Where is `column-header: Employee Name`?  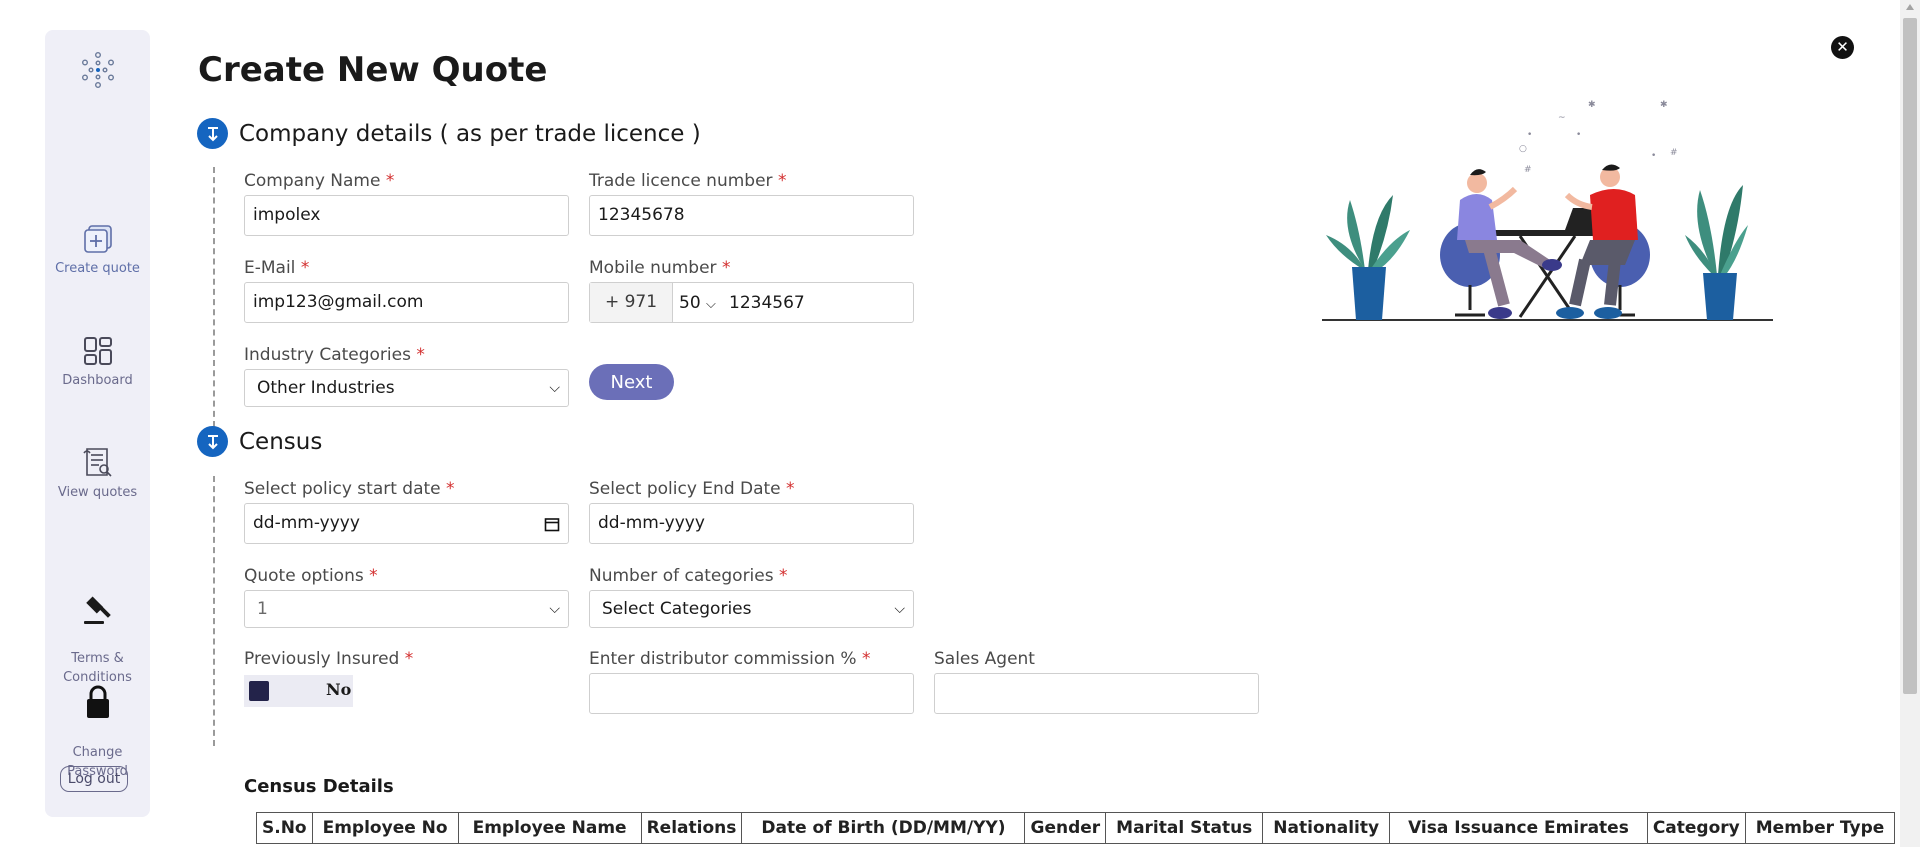 column-header: Employee Name is located at coordinates (549, 828).